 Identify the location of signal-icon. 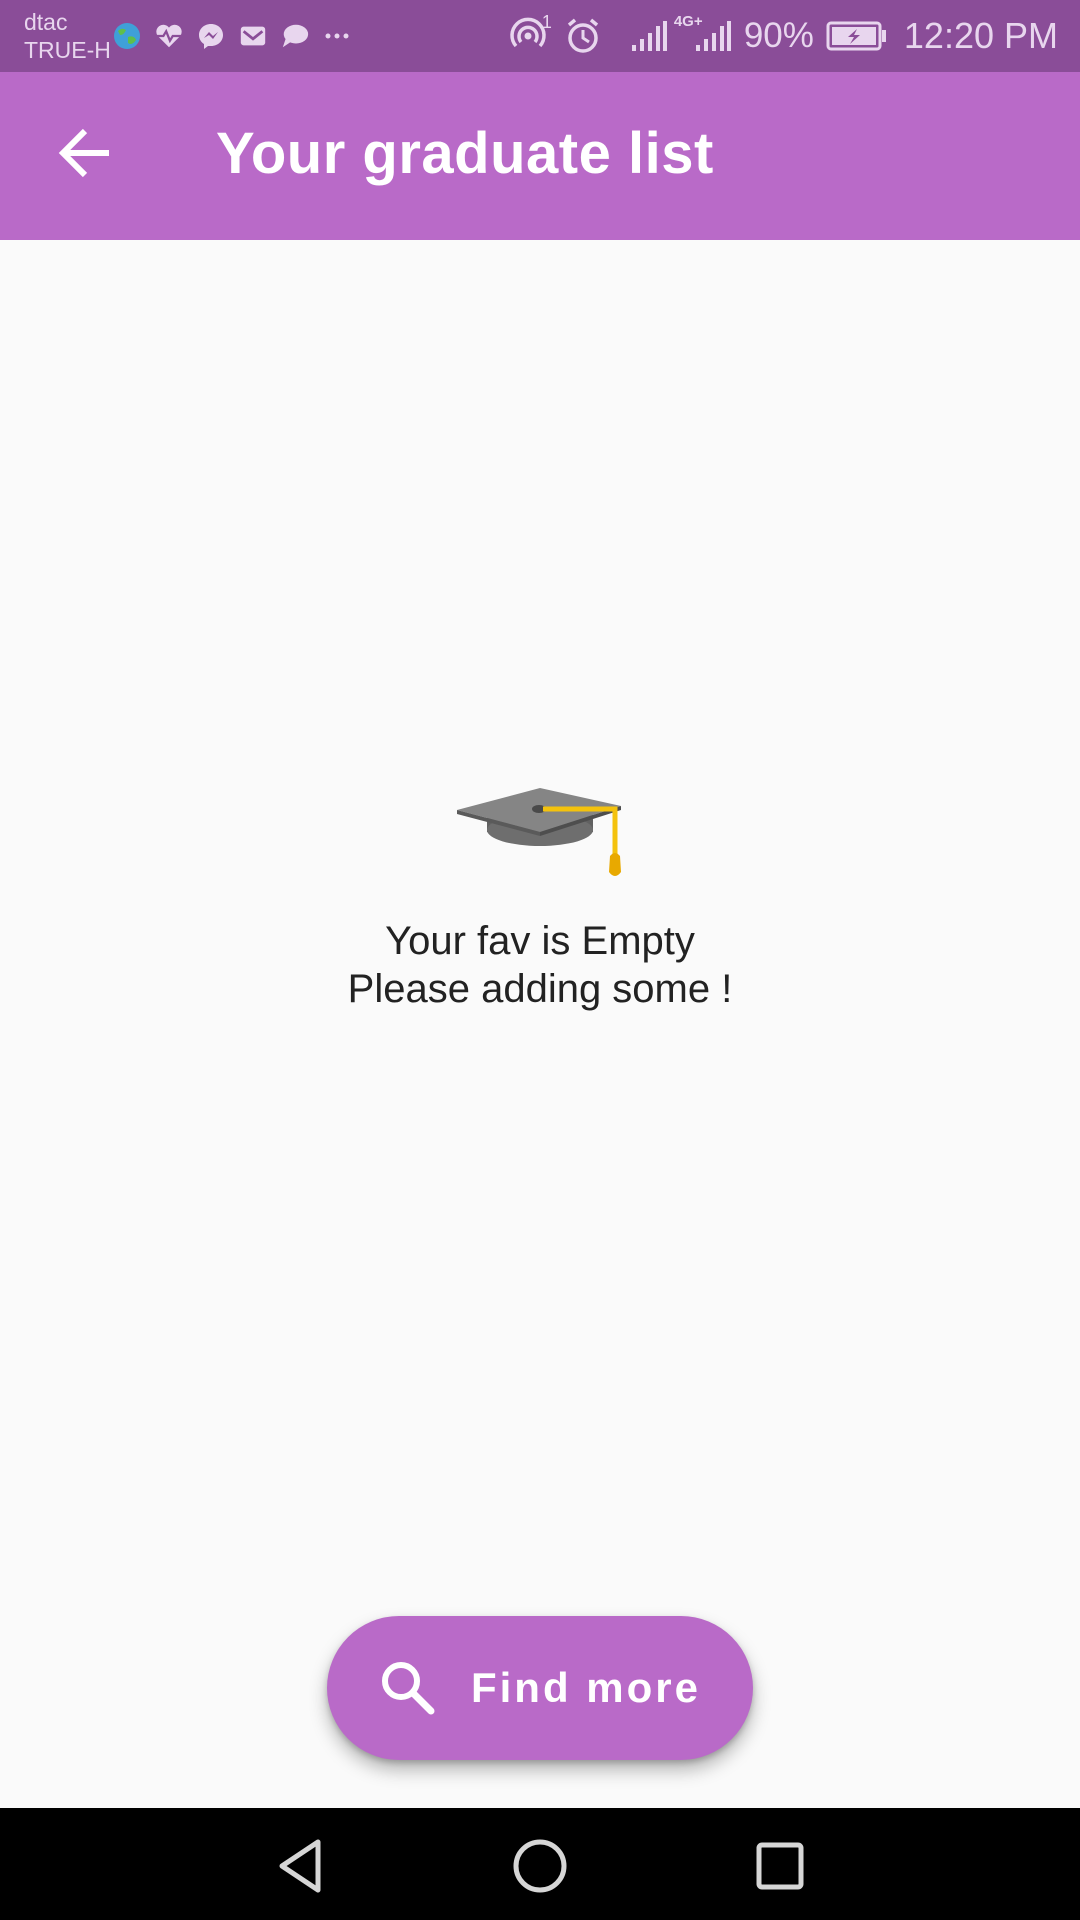
(649, 36).